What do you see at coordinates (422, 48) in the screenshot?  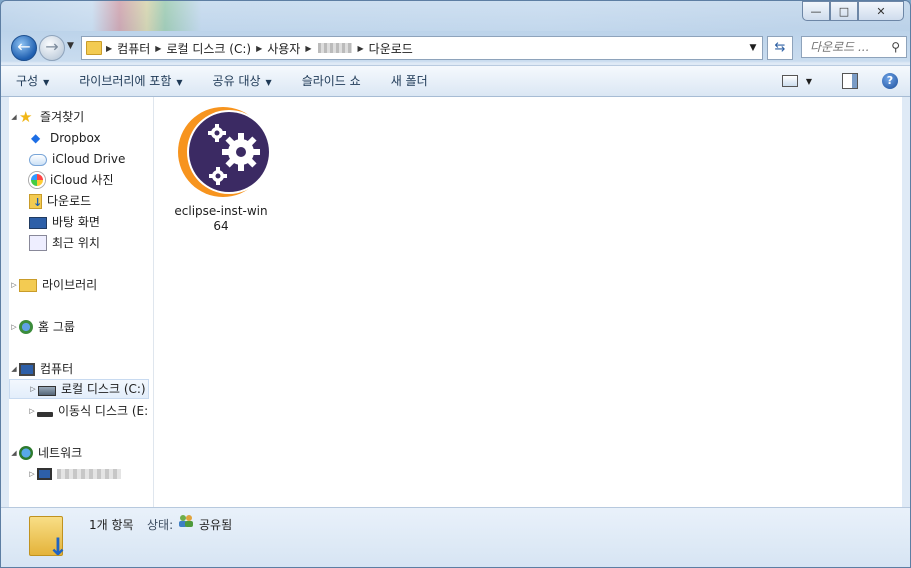 I see `address-bar: ▶ 컴퓨터 ▶ 로컬 디스크 (C:) ▶ 사용자 ▶ ▶ 다운로드 ▼` at bounding box center [422, 48].